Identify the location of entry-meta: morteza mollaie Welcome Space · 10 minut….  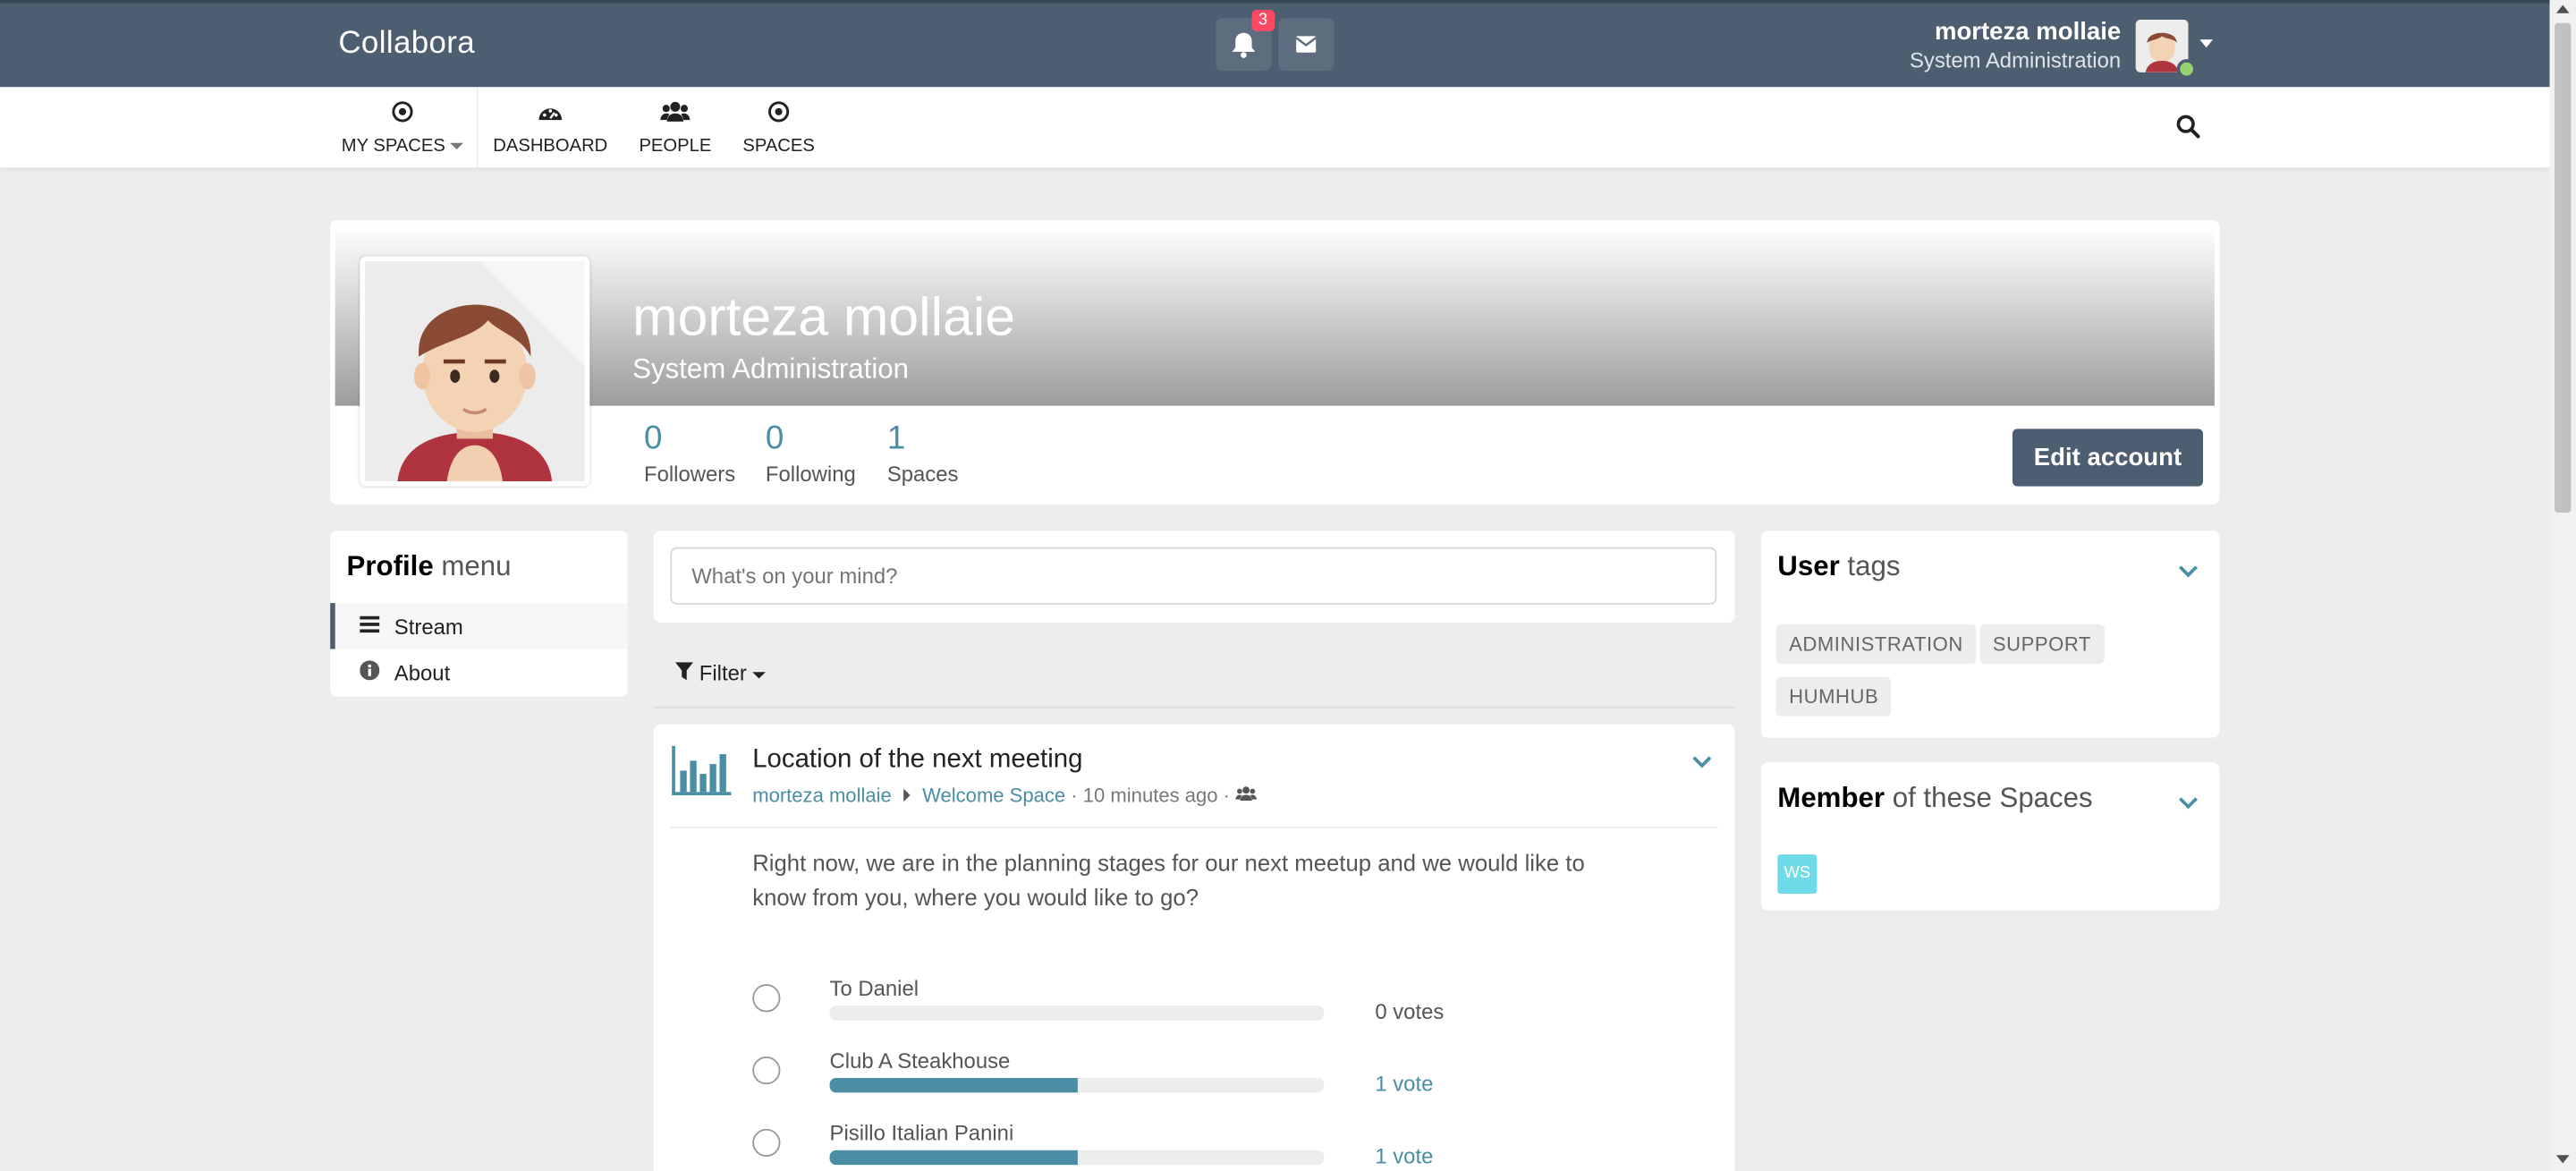
(1004, 795).